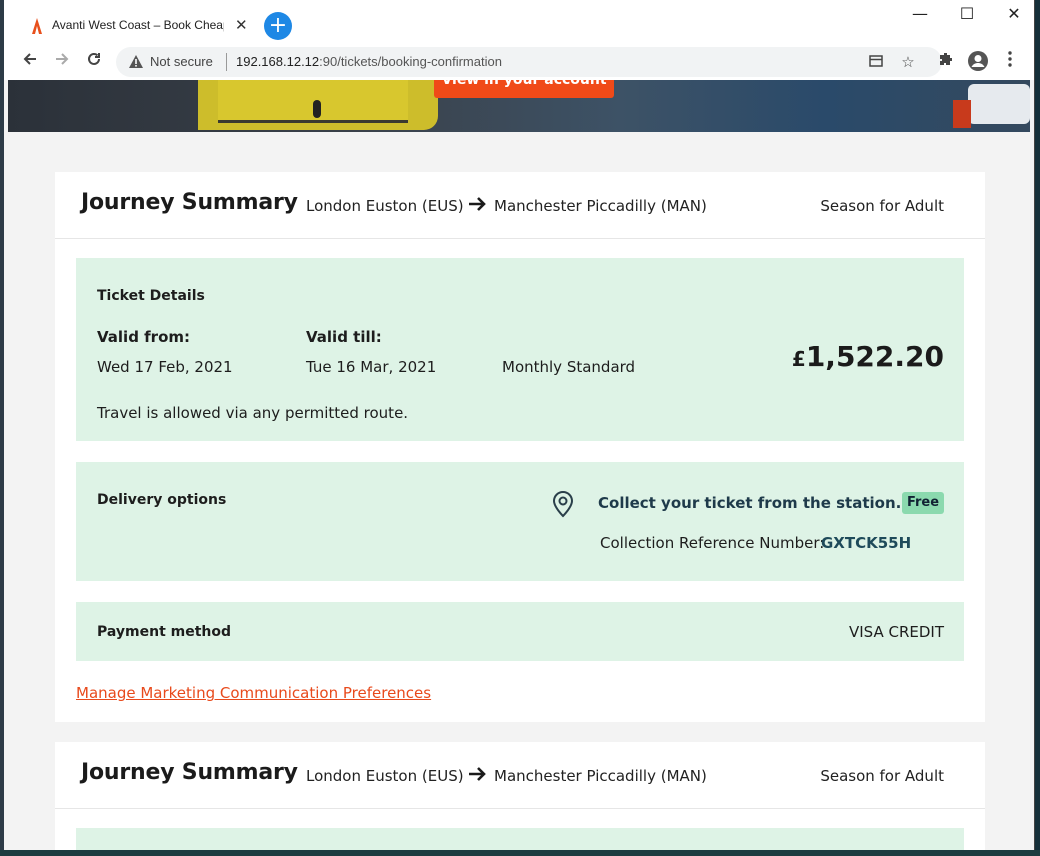 This screenshot has height=856, width=1040. I want to click on location-pin-icon, so click(563, 504).